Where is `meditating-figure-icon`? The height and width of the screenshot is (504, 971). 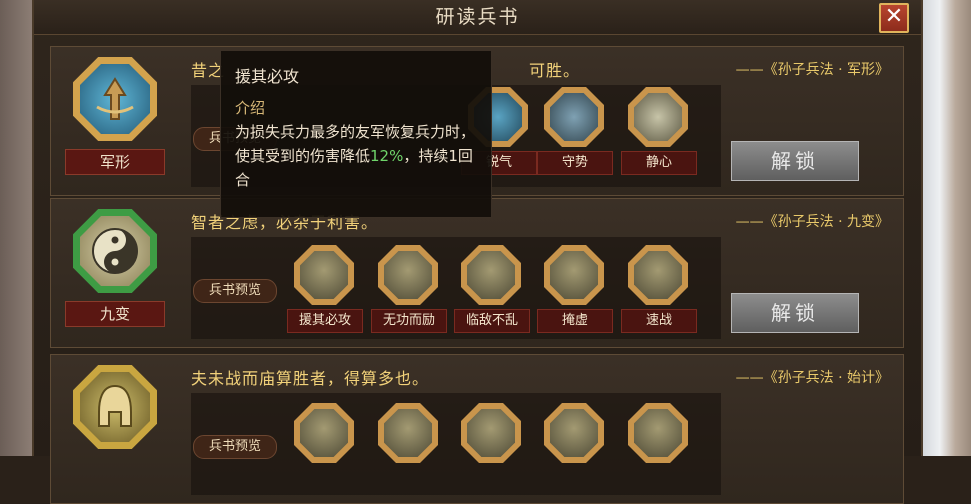
meditating-figure-icon is located at coordinates (658, 117).